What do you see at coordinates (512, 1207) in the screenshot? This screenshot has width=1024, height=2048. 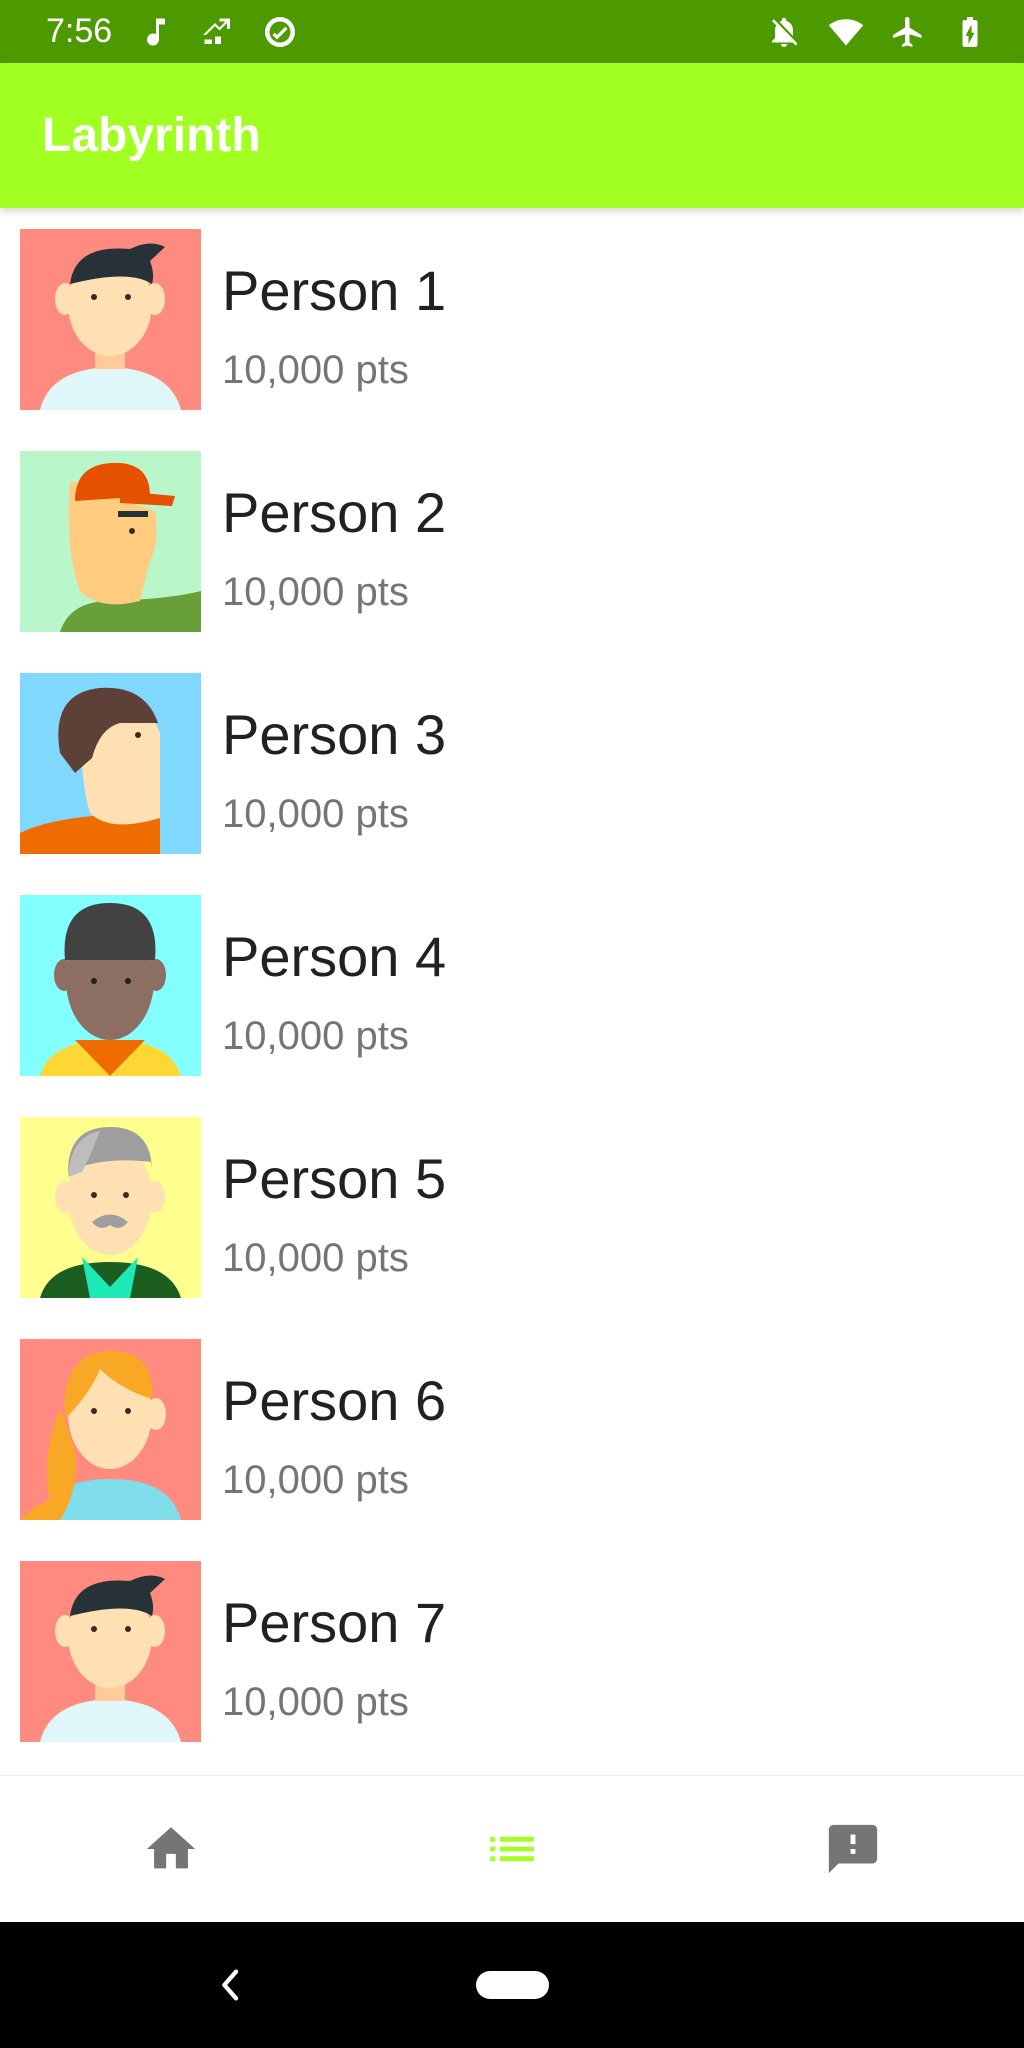 I see `list-item-person-5: Person 5 10,000 pts` at bounding box center [512, 1207].